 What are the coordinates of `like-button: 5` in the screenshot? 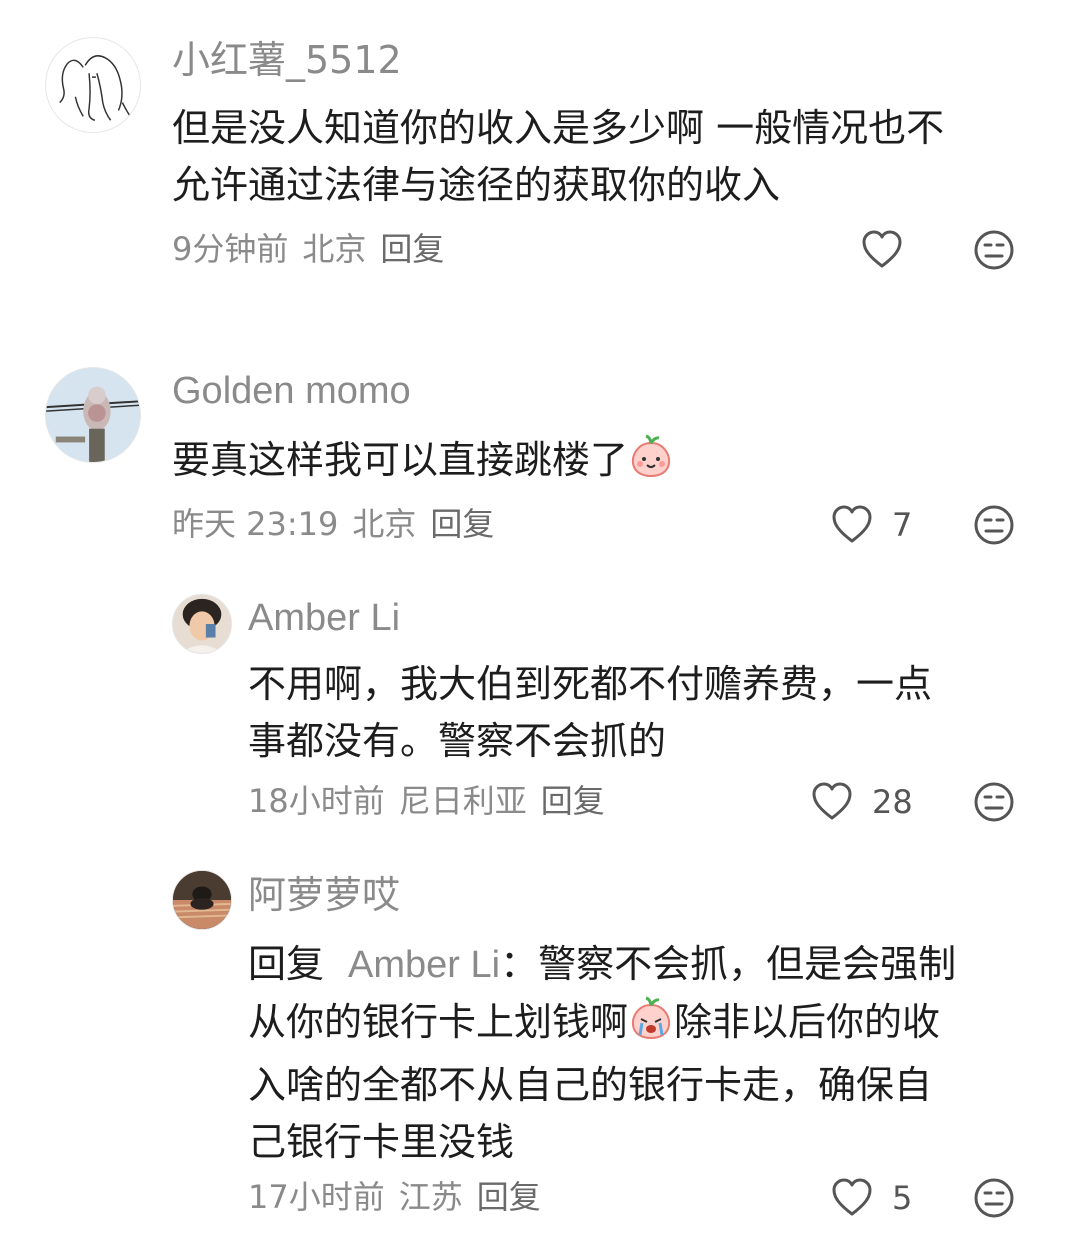 It's located at (871, 1198).